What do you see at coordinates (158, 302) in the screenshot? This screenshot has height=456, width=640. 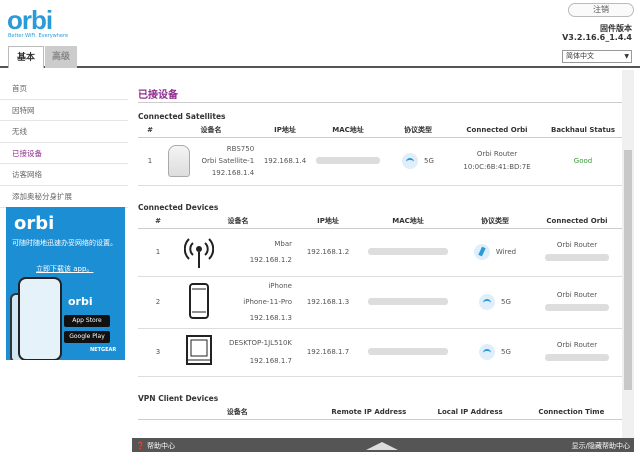 I see `row-number: 2` at bounding box center [158, 302].